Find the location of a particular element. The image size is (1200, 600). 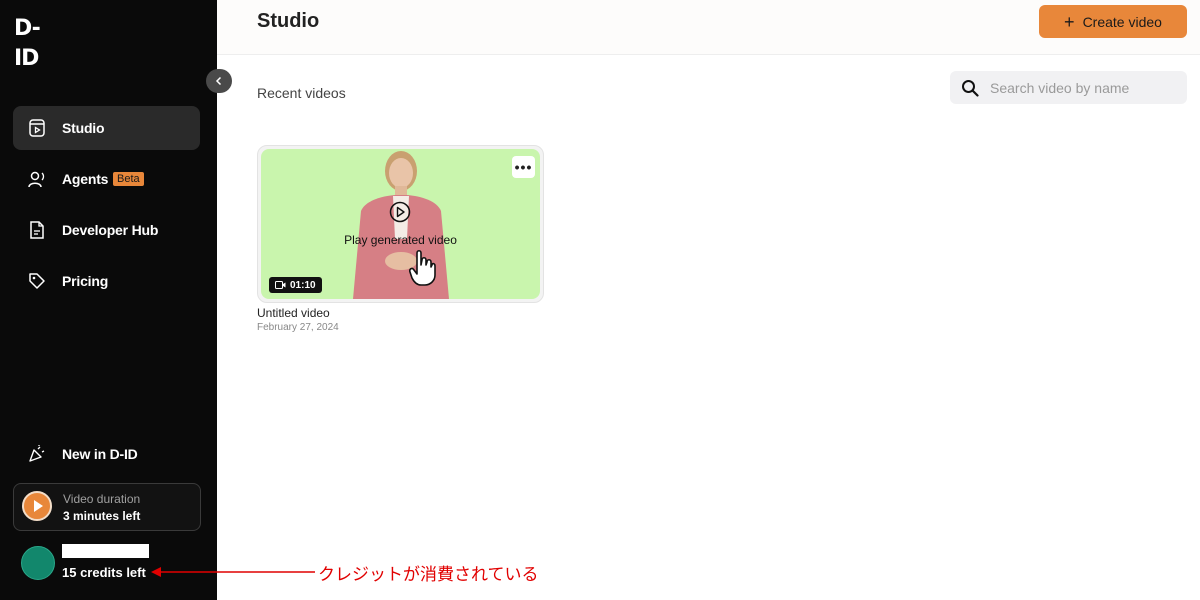

section-title: Recent videos is located at coordinates (301, 93).